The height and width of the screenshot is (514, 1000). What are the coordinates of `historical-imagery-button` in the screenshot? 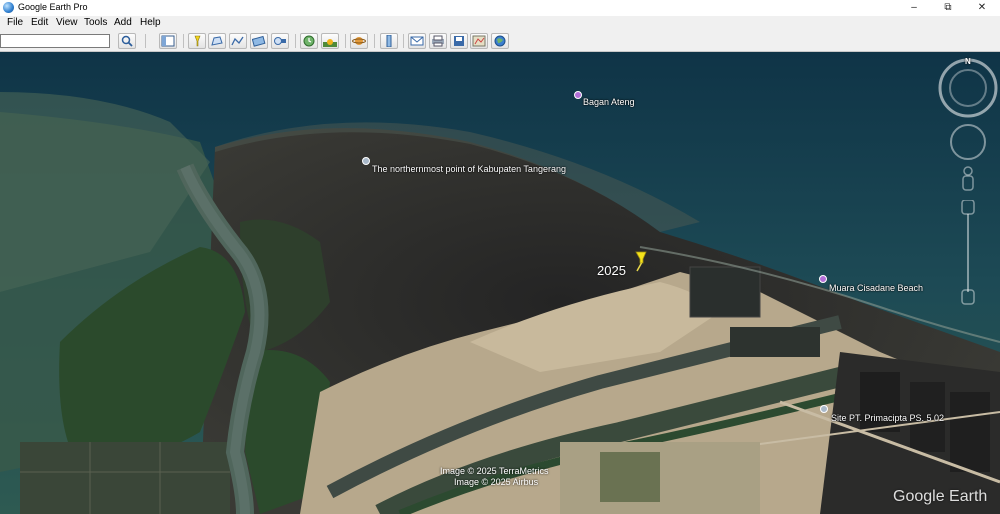 It's located at (309, 41).